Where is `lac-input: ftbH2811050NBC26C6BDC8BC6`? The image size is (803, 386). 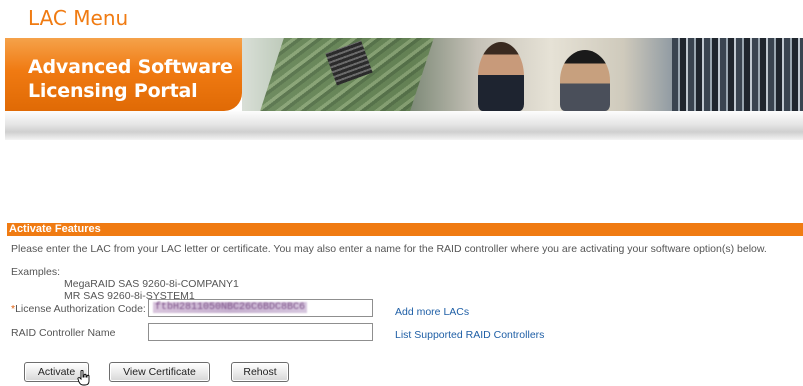 lac-input: ftbH2811050NBC26C6BDC8BC6 is located at coordinates (260, 308).